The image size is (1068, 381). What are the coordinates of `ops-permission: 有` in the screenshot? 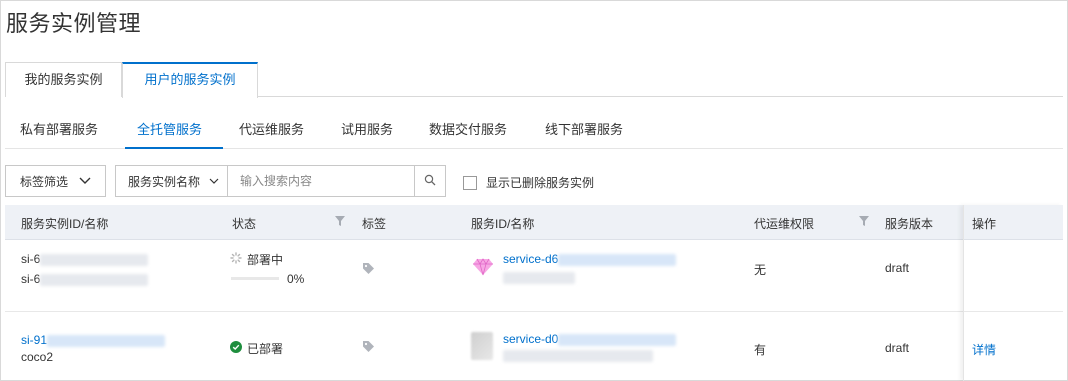 It's located at (760, 350).